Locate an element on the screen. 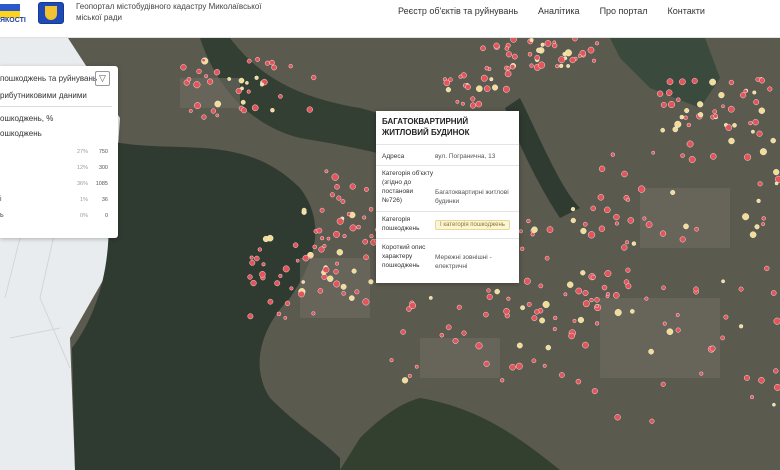  nav-analytics: Аналітика is located at coordinates (559, 11).